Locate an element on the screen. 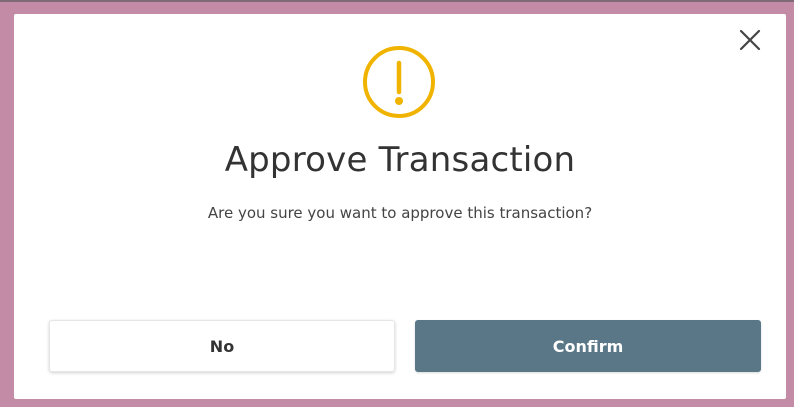  close-icon is located at coordinates (750, 40).